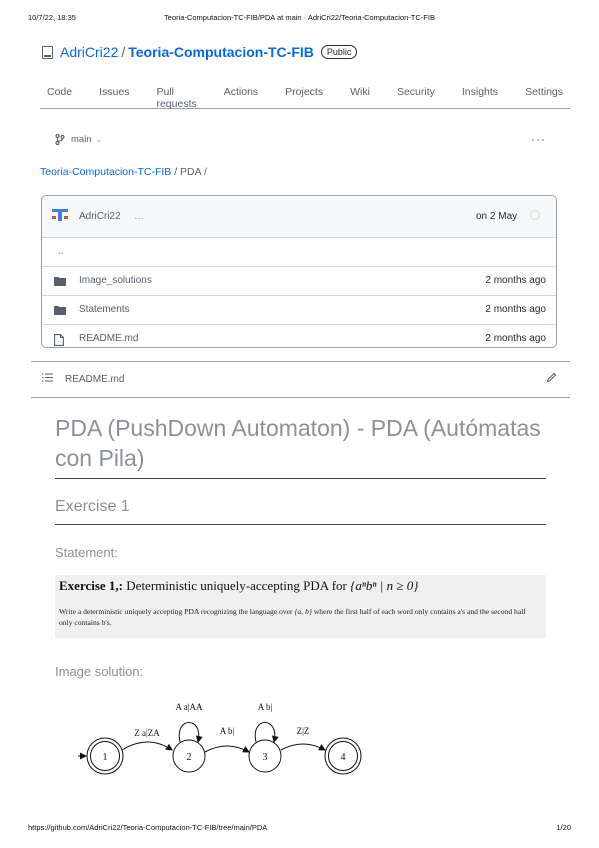 This screenshot has width=599, height=848. Describe the element at coordinates (189, 172) in the screenshot. I see `breadcrumb-path: / PDA /` at that location.